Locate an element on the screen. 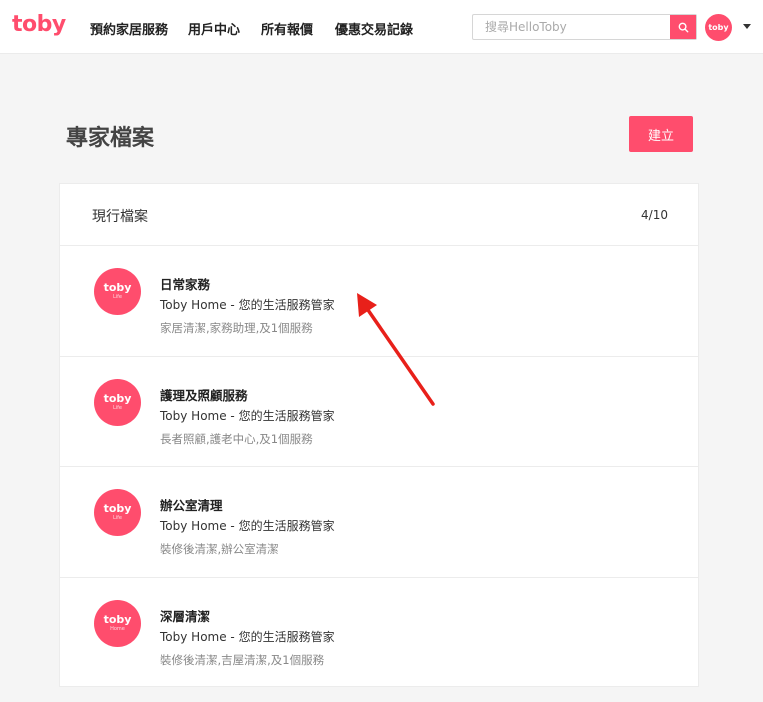 This screenshot has height=702, width=763. nav-item-all-quotes: 所有報價 is located at coordinates (287, 28).